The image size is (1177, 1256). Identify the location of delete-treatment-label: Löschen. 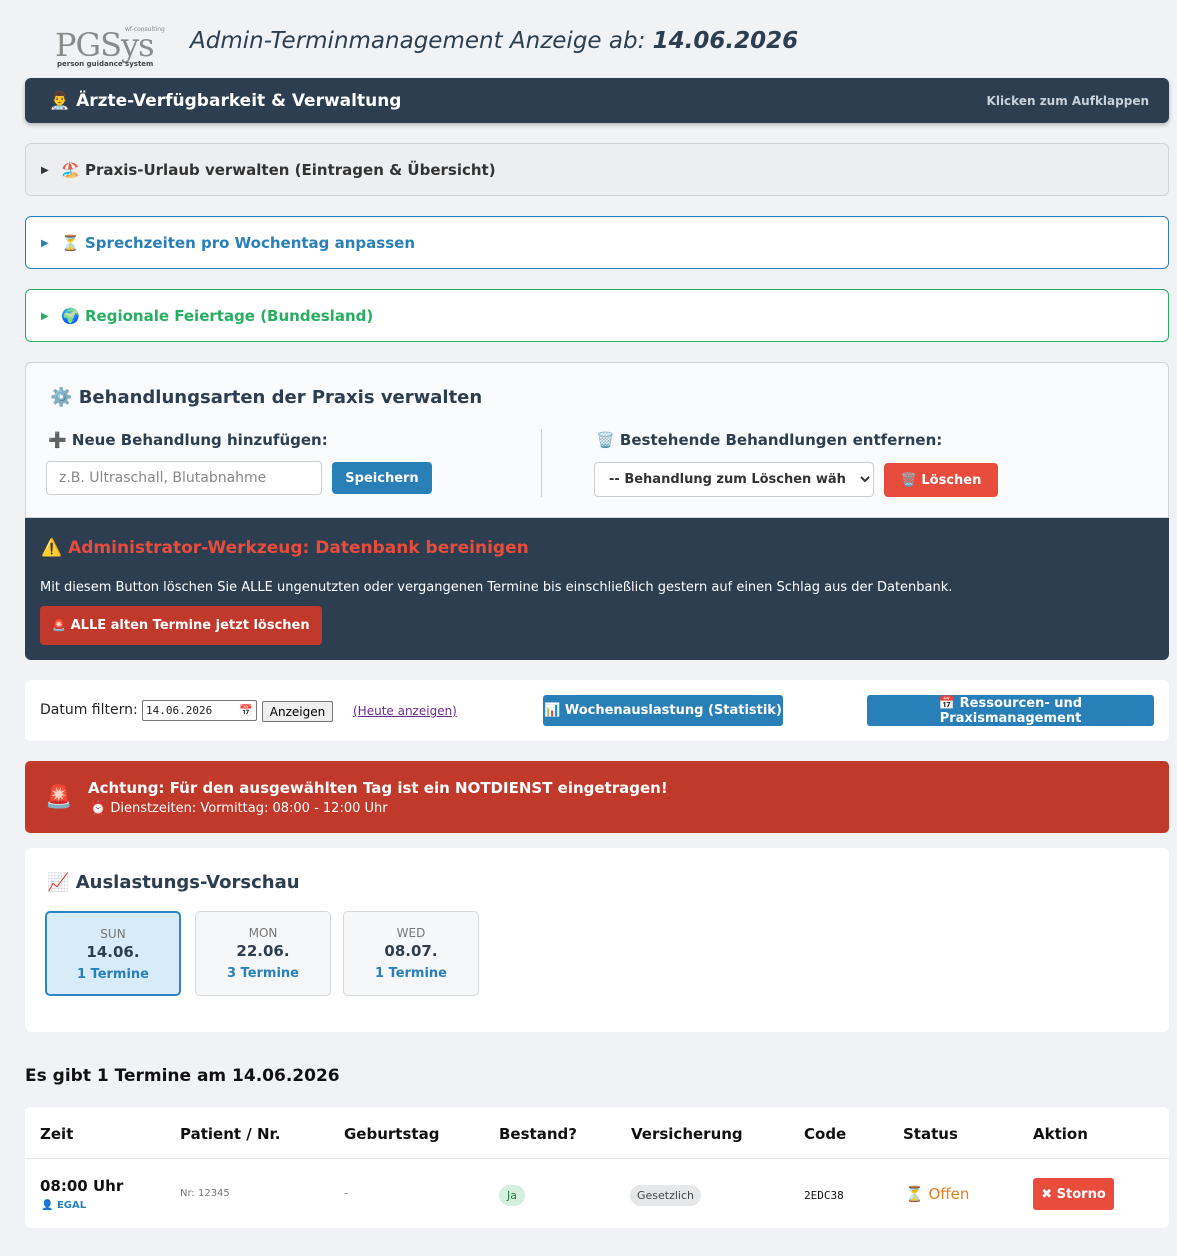
(951, 480).